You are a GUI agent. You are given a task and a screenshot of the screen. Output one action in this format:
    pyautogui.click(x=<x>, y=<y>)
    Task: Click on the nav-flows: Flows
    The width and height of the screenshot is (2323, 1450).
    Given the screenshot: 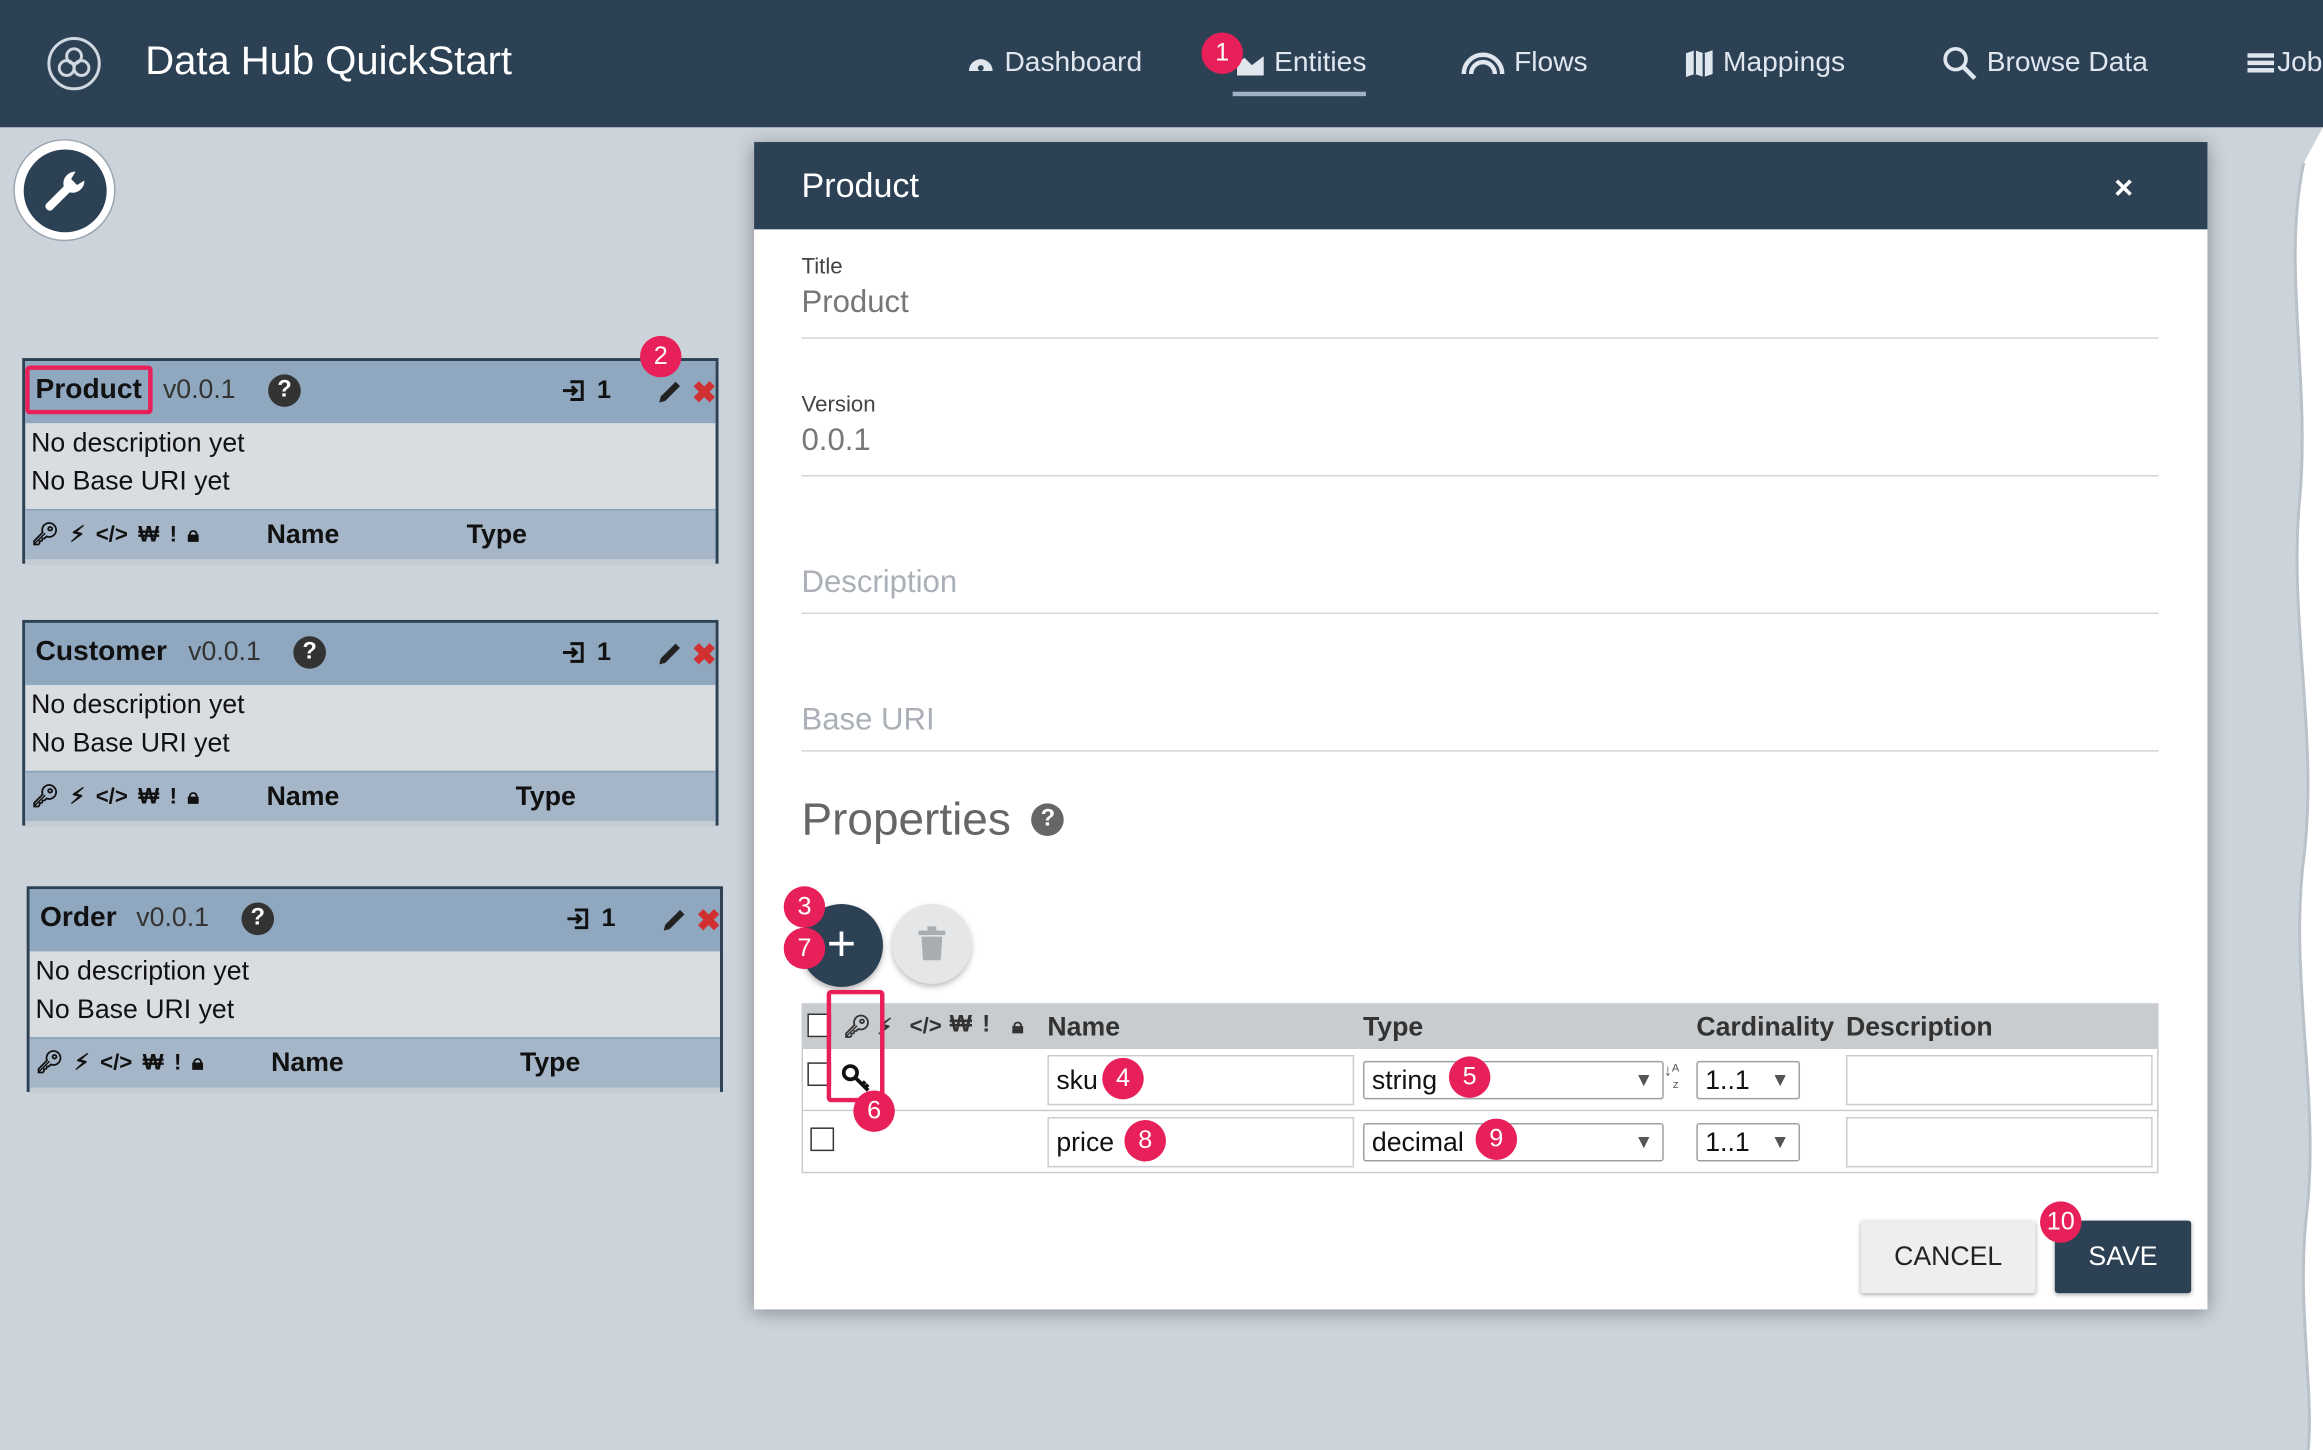 What is the action you would take?
    pyautogui.click(x=1524, y=63)
    